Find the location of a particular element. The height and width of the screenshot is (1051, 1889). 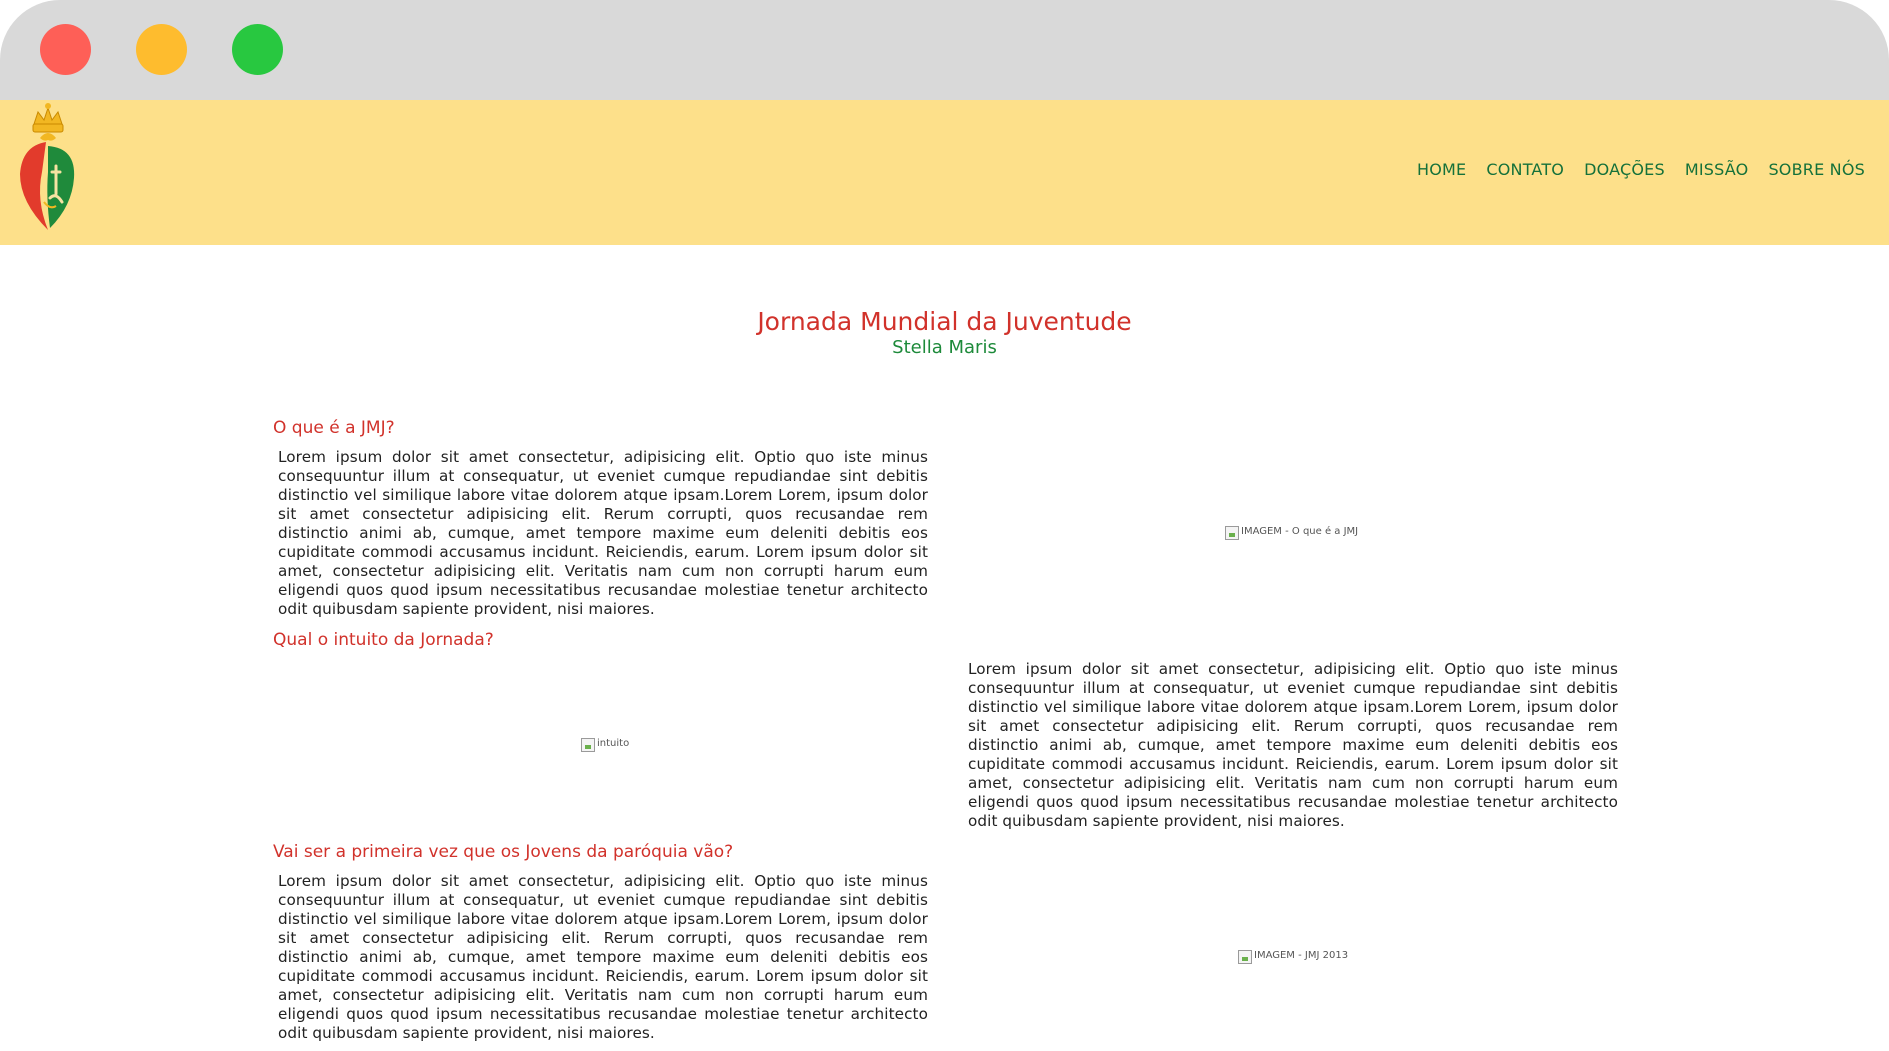

nav-home: HOME is located at coordinates (1441, 169).